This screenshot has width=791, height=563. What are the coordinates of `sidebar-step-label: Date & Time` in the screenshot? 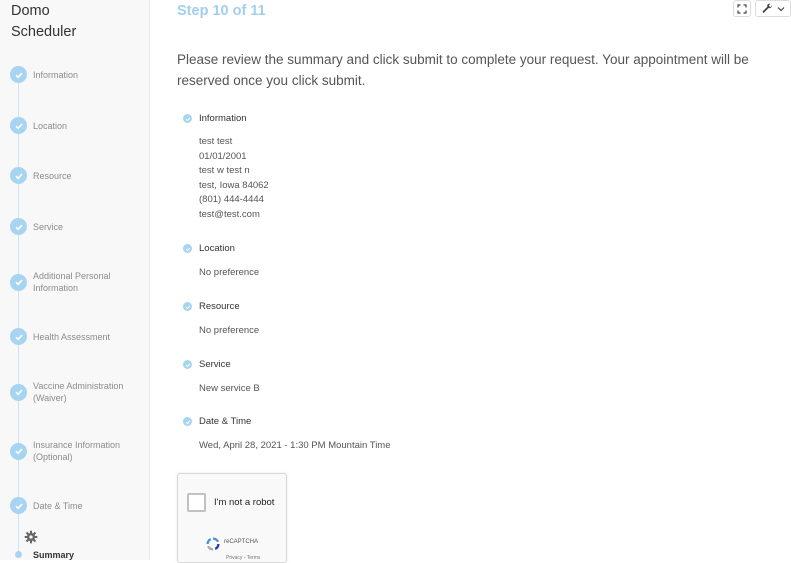 It's located at (58, 505).